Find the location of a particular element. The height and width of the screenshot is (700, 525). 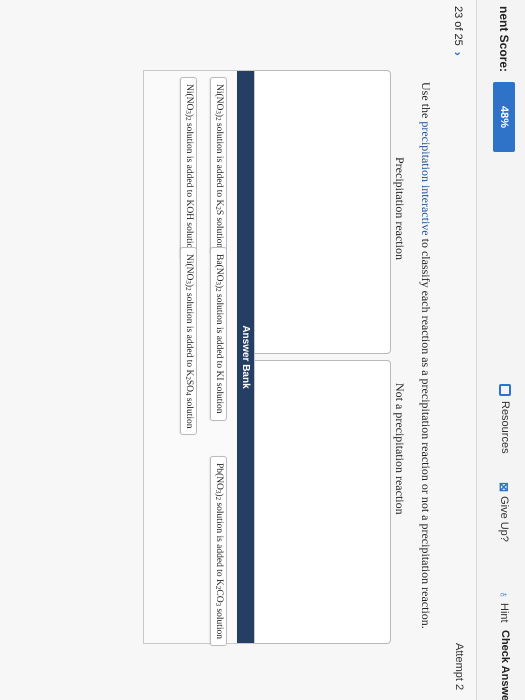

precipitation-drop-zone is located at coordinates (319, 212).